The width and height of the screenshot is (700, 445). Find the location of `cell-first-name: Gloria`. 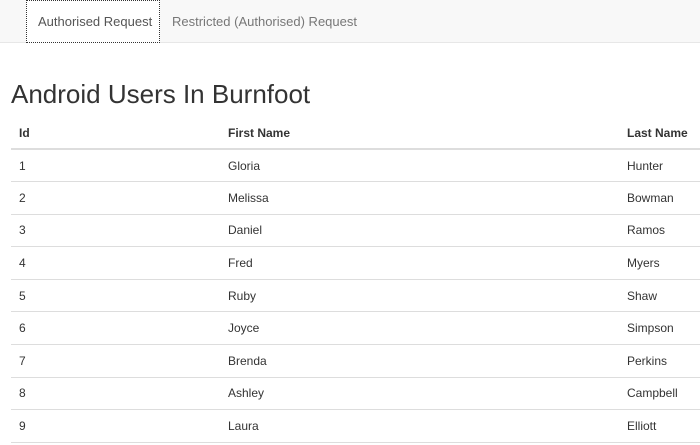

cell-first-name: Gloria is located at coordinates (419, 166).